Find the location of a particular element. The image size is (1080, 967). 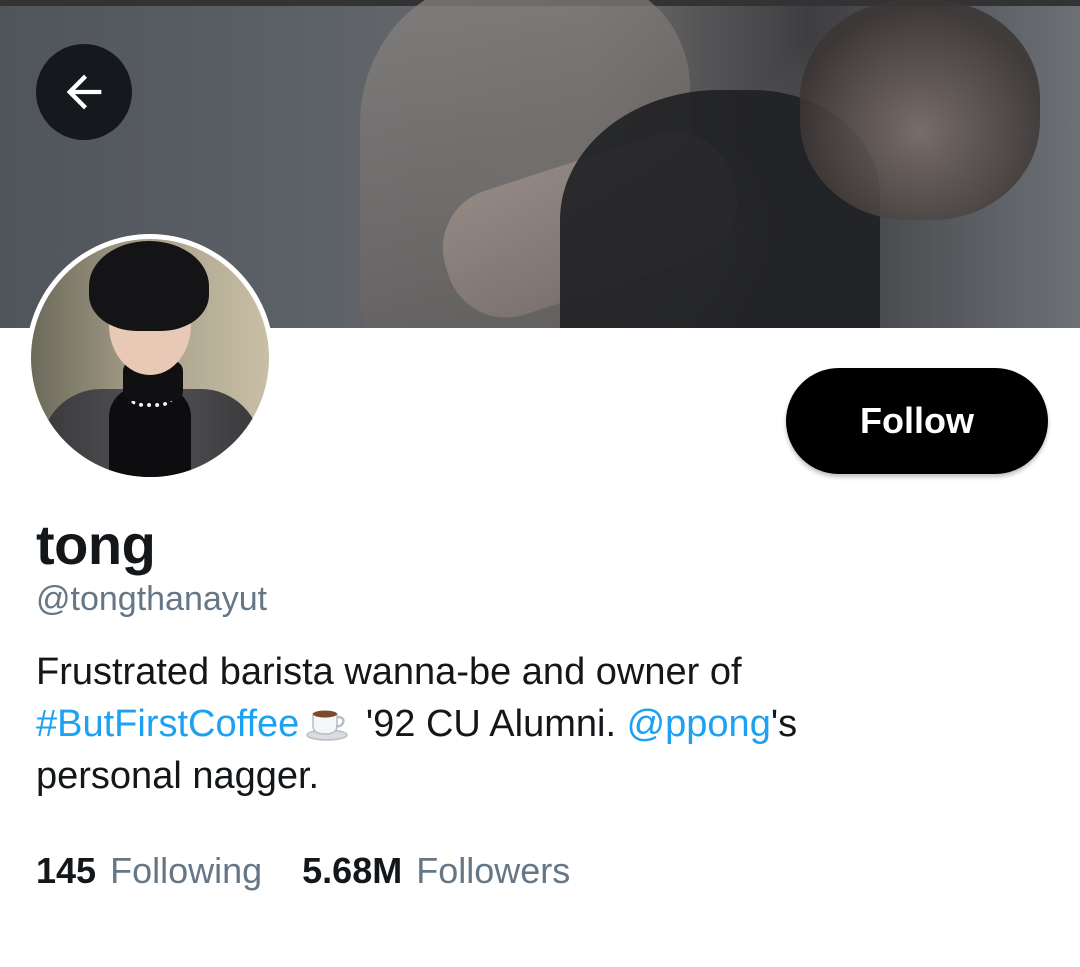

followers-link: 5.68M Followers is located at coordinates (436, 871).